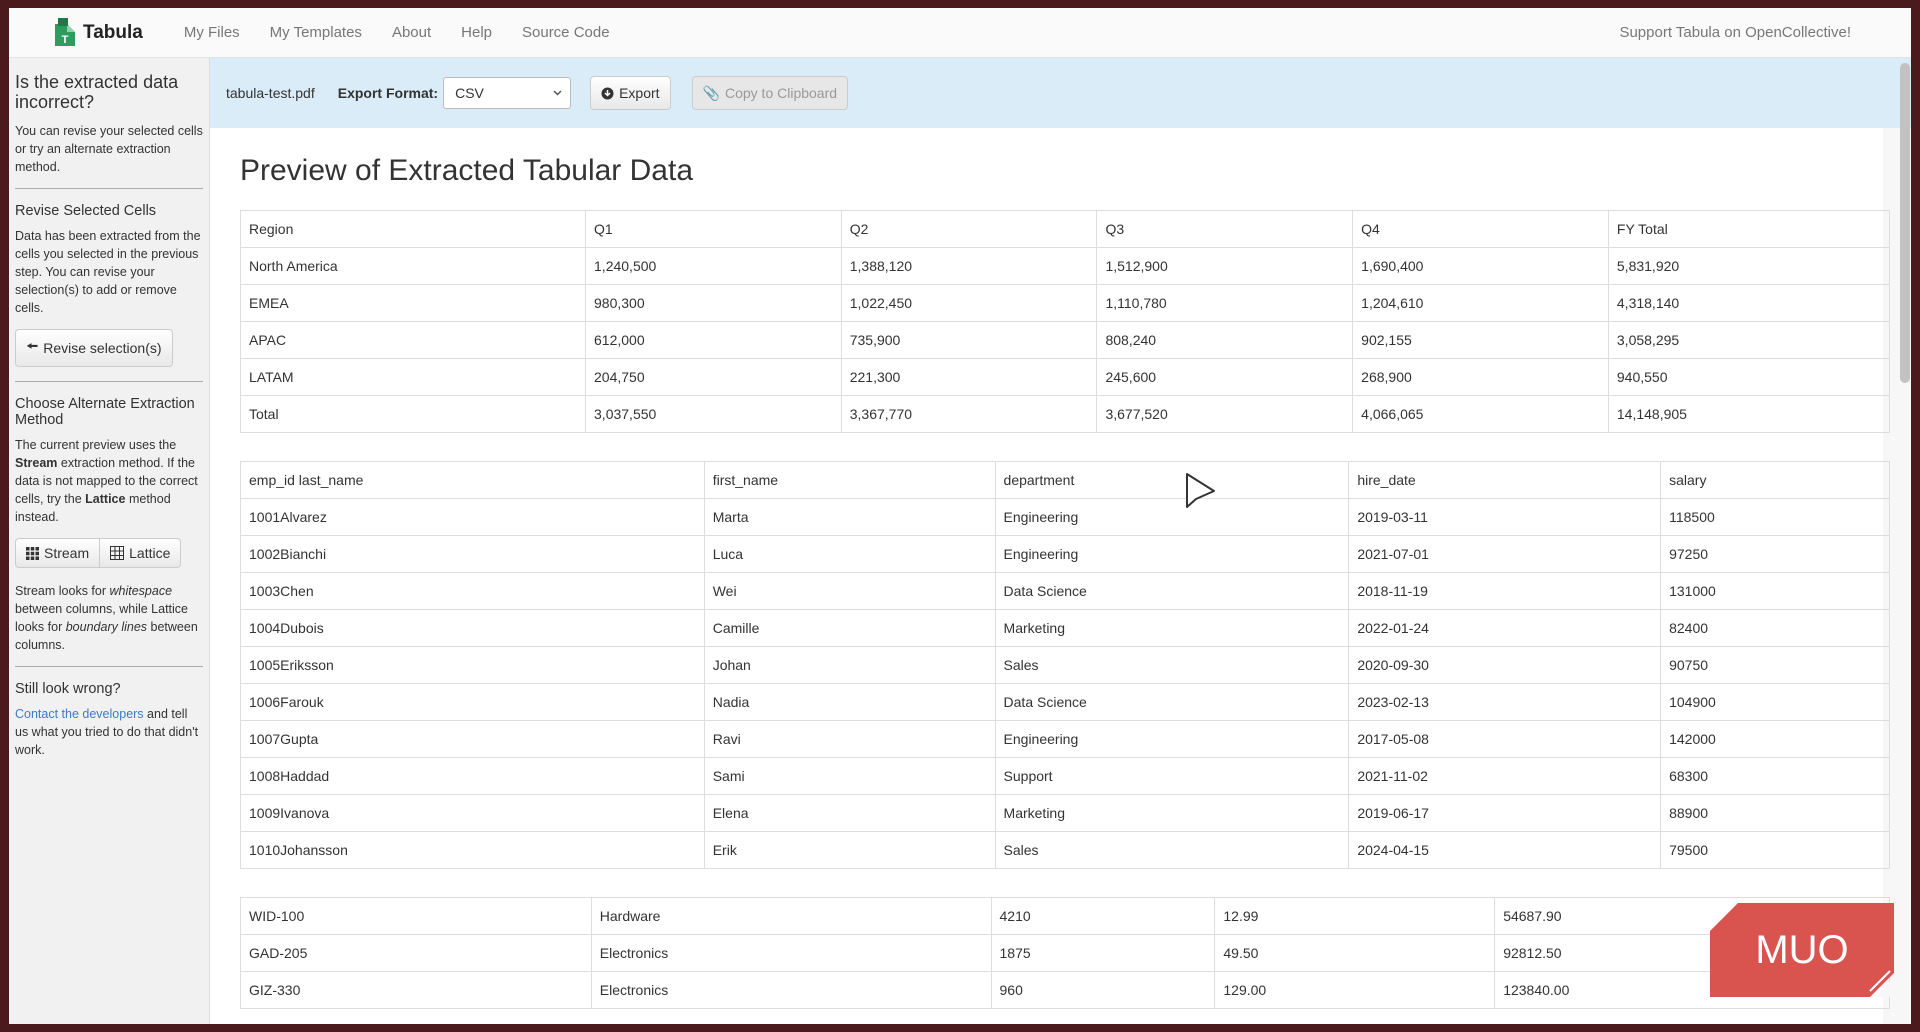 The width and height of the screenshot is (1920, 1032). What do you see at coordinates (1172, 850) in the screenshot?
I see `table-cell: Sales` at bounding box center [1172, 850].